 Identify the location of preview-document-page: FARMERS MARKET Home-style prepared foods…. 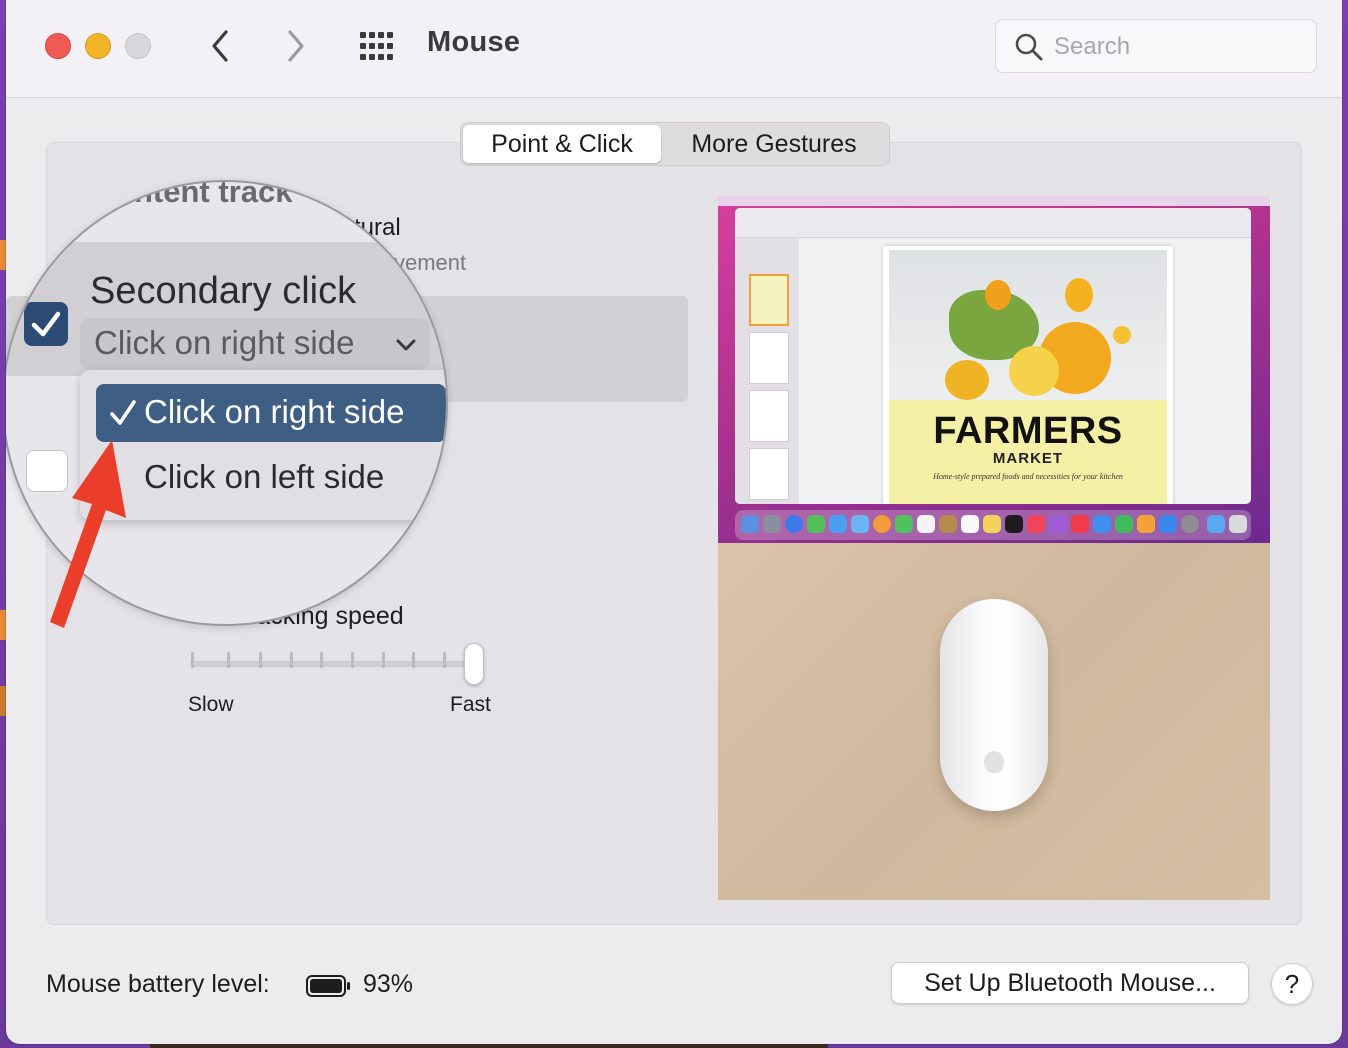
(1028, 375).